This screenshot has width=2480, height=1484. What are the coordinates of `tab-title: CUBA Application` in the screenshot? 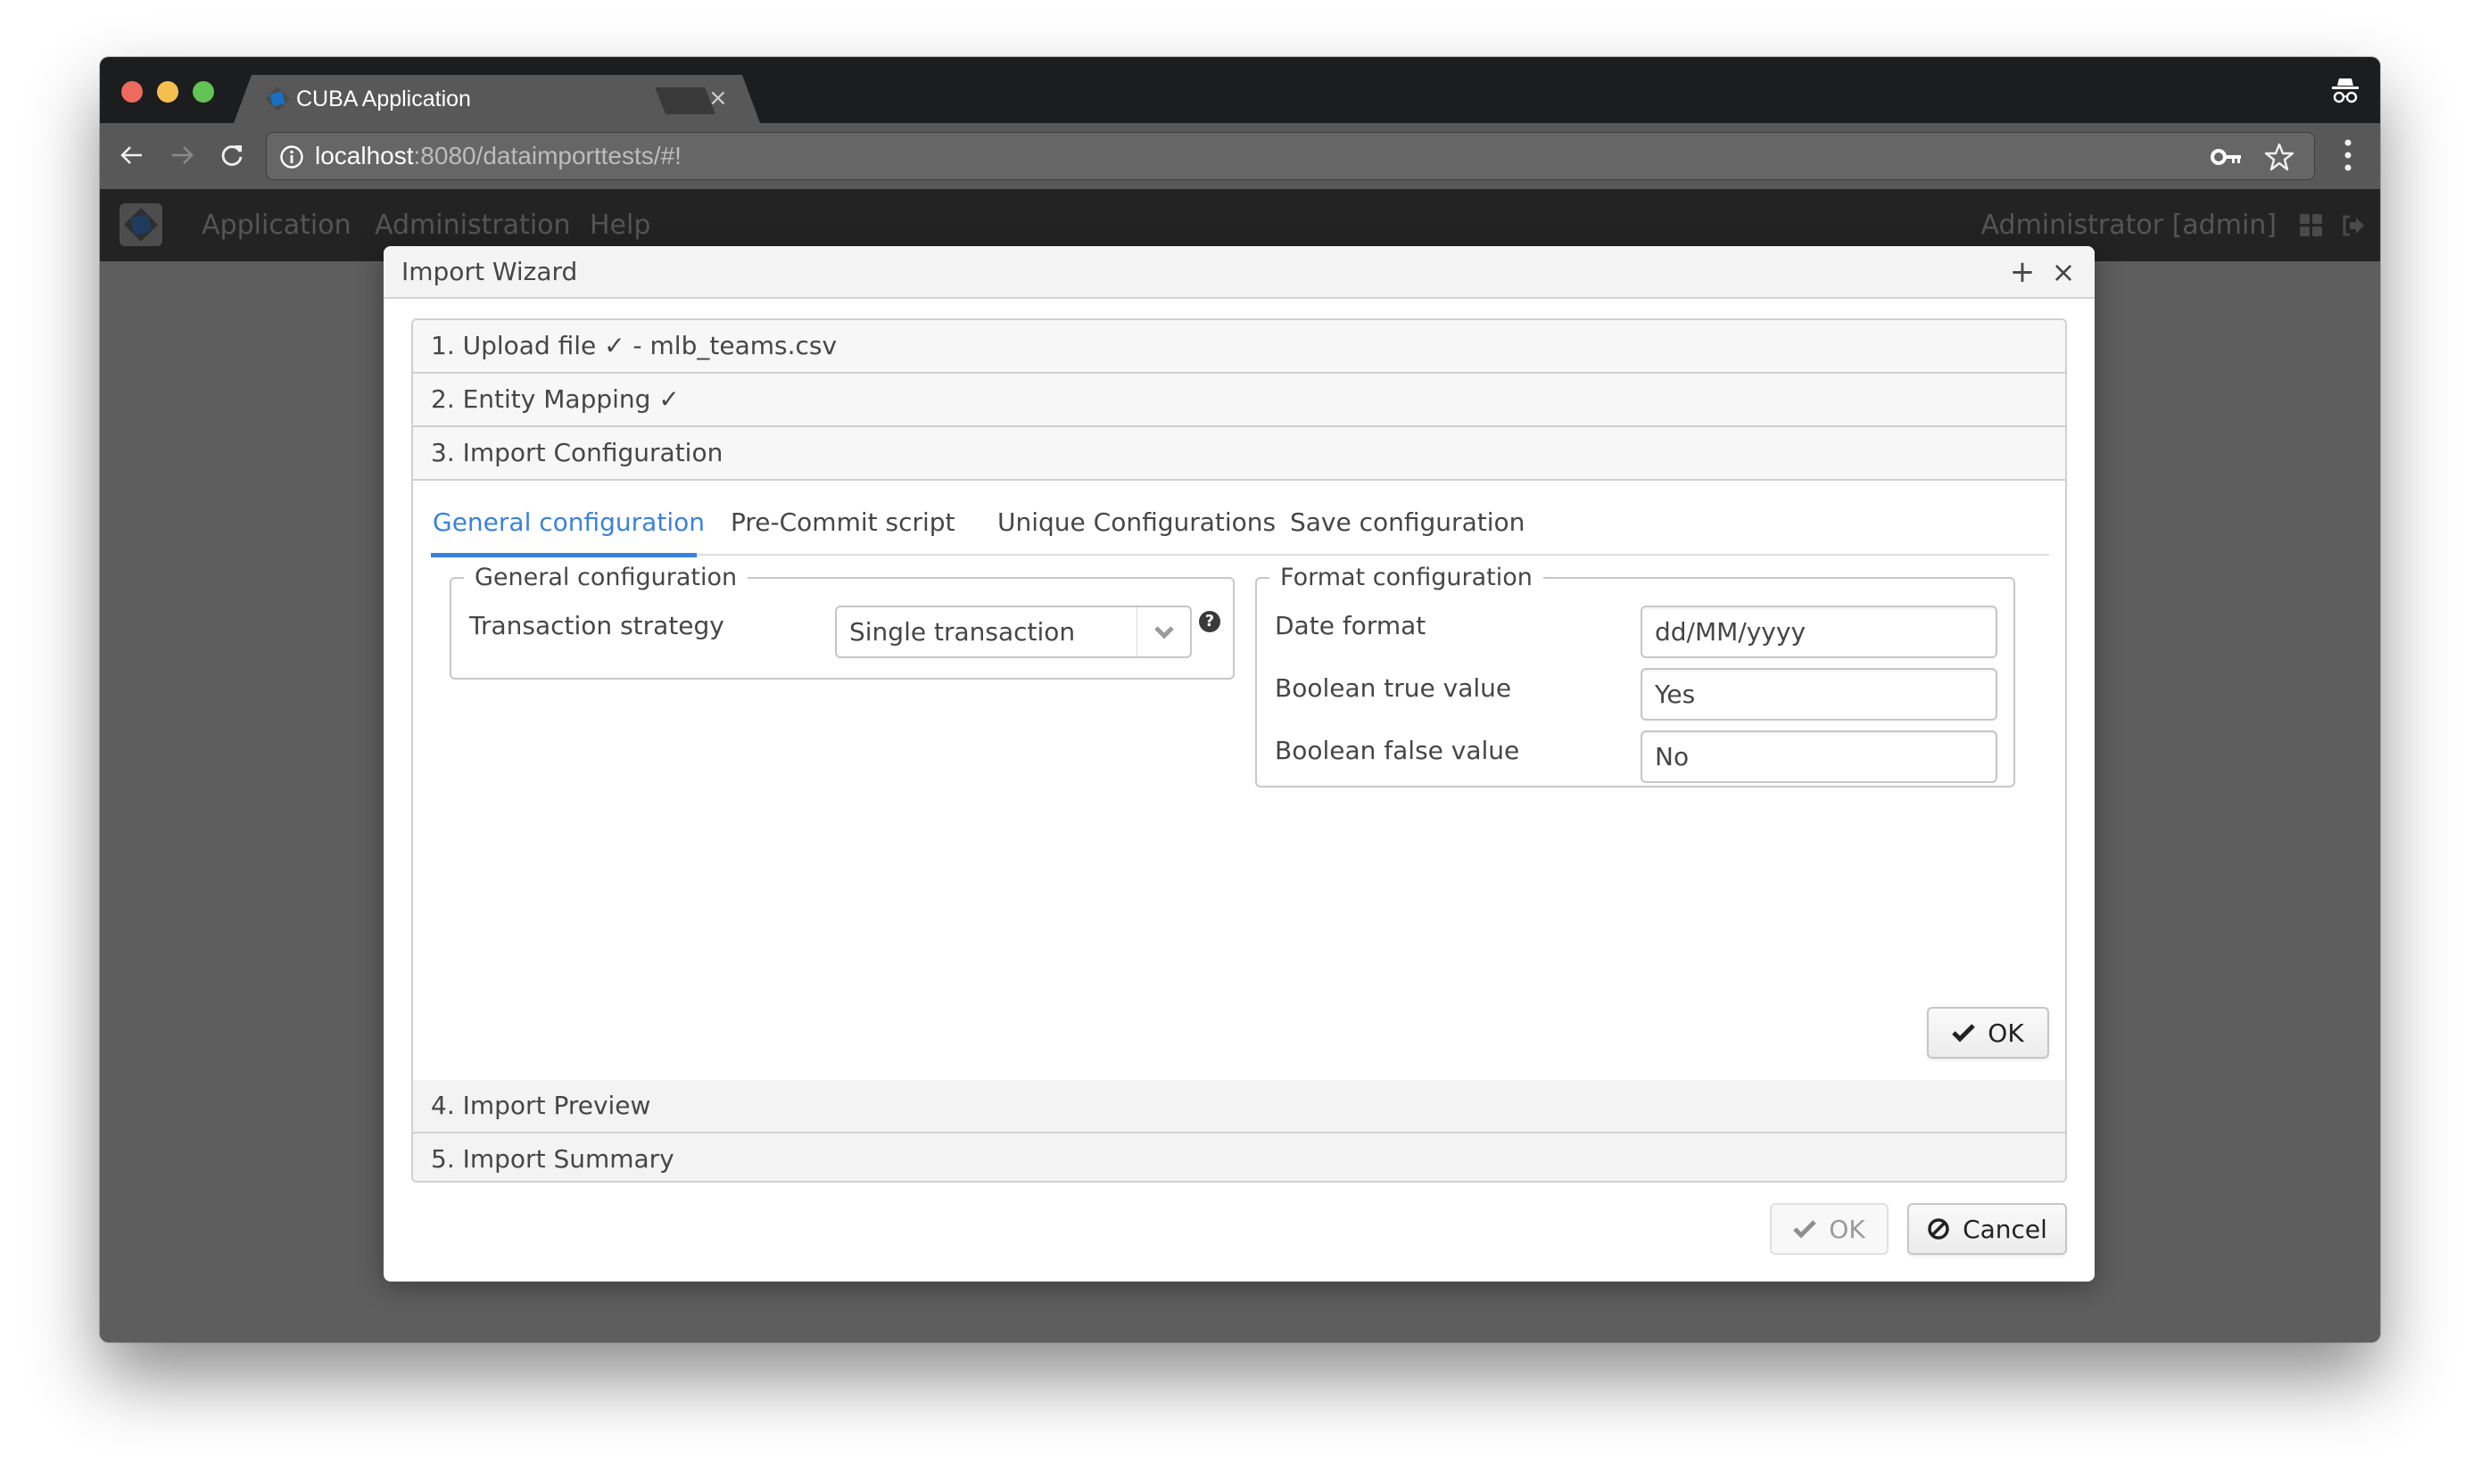 It's located at (383, 99).